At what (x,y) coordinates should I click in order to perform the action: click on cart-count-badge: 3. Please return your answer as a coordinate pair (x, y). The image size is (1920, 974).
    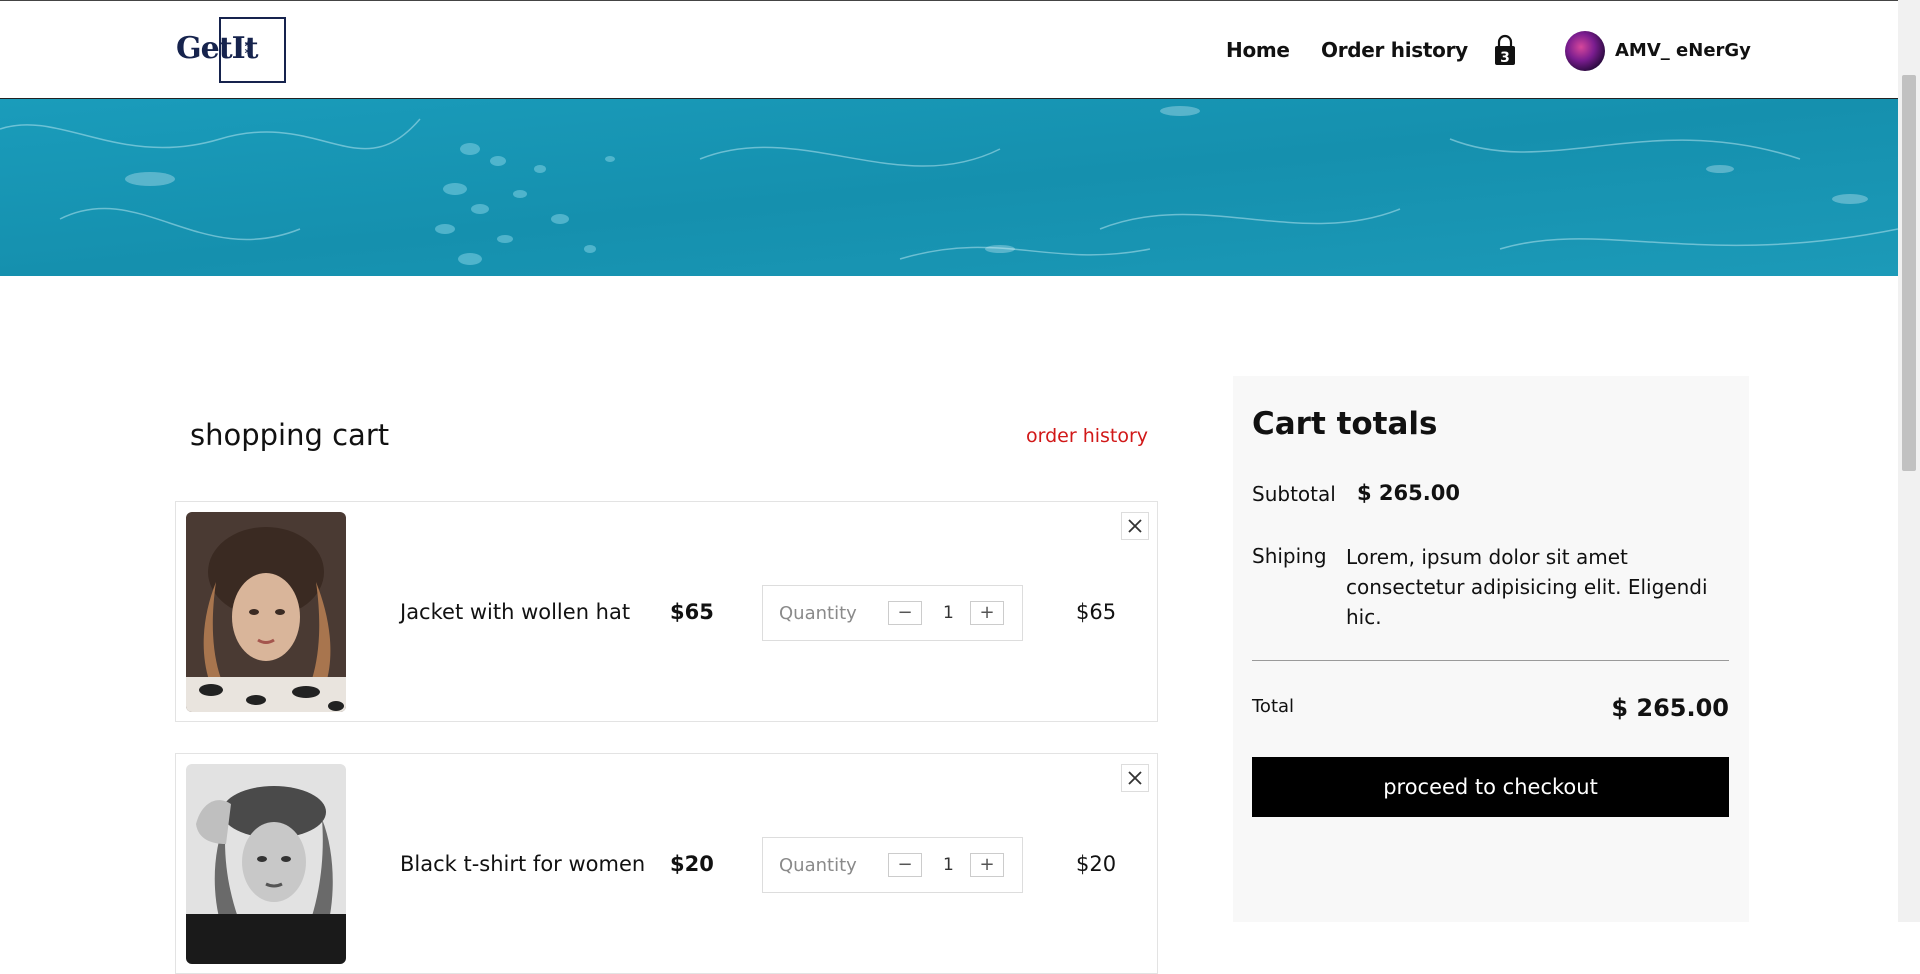
    Looking at the image, I should click on (1505, 58).